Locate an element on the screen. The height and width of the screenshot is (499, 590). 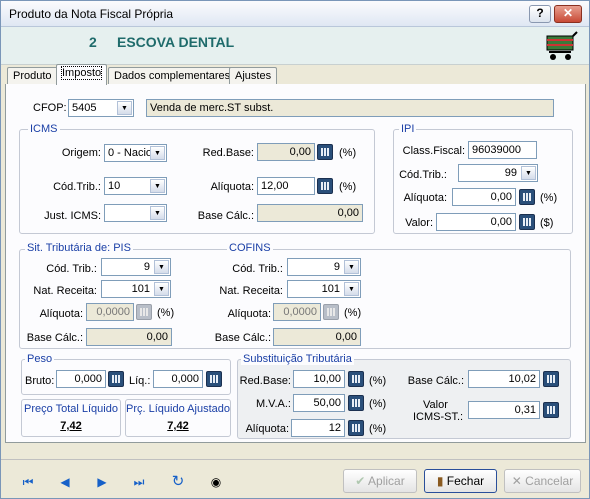
peso-group-title: Peso is located at coordinates (40, 359).